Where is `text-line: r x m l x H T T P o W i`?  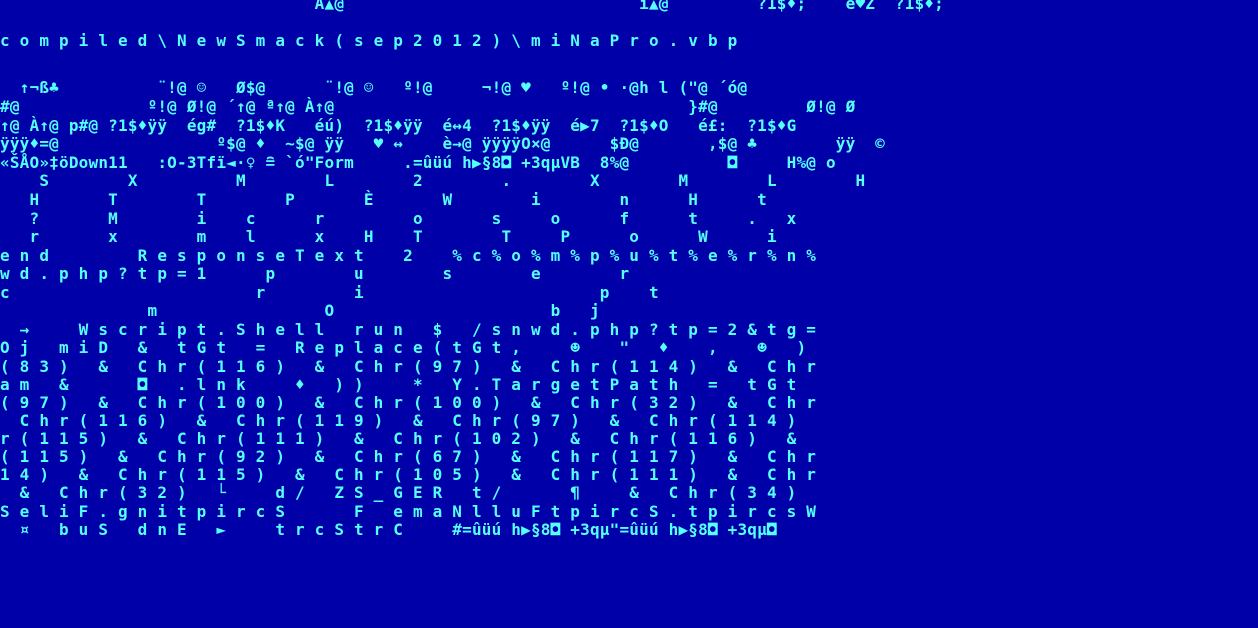 text-line: r x m l x H T T P o W i is located at coordinates (388, 236).